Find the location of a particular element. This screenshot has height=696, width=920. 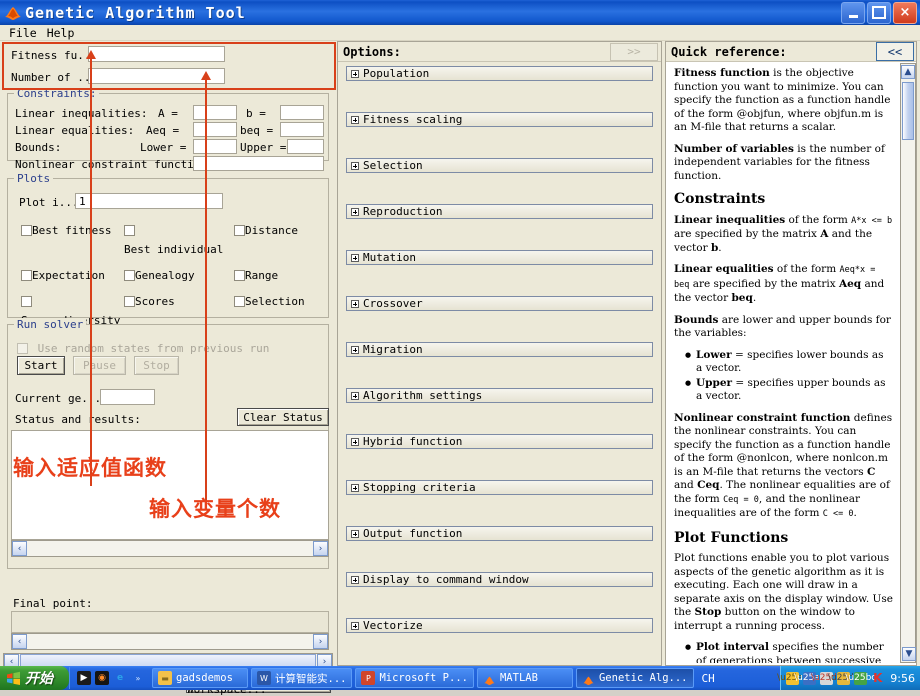

pause-button: Pause is located at coordinates (99, 365).